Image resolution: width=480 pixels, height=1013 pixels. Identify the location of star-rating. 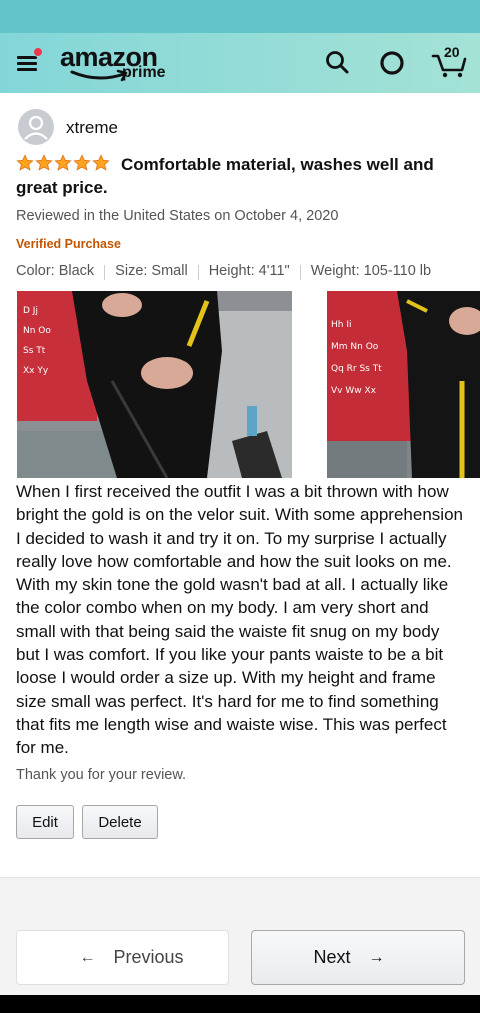
(63, 163).